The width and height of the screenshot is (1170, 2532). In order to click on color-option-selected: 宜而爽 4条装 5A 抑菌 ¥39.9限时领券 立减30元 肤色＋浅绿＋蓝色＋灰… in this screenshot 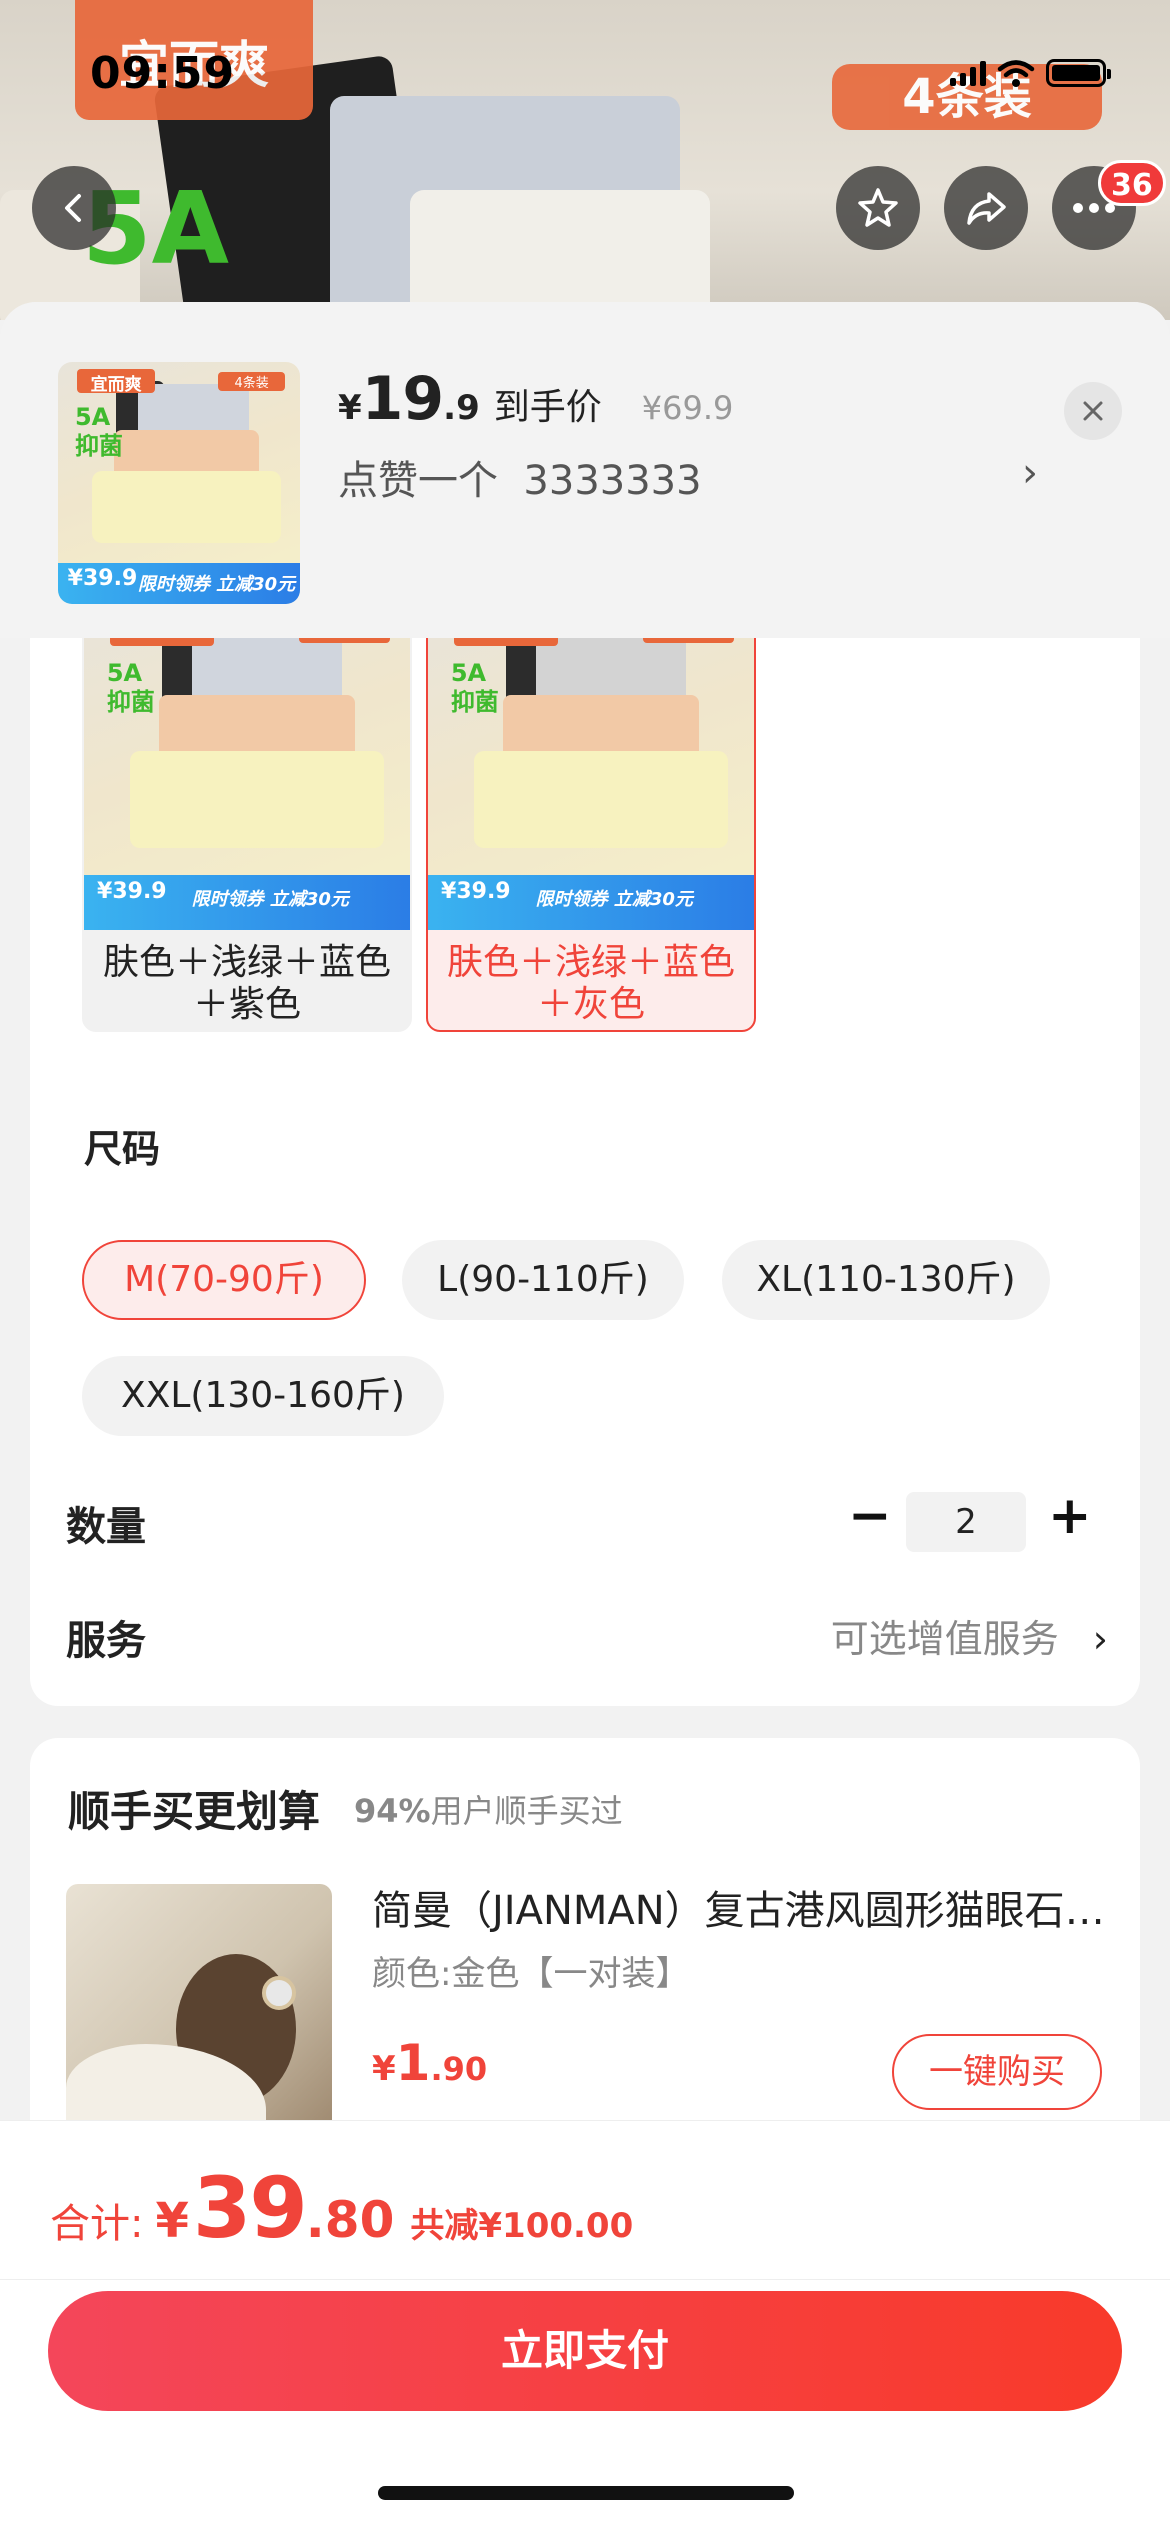, I will do `click(591, 817)`.